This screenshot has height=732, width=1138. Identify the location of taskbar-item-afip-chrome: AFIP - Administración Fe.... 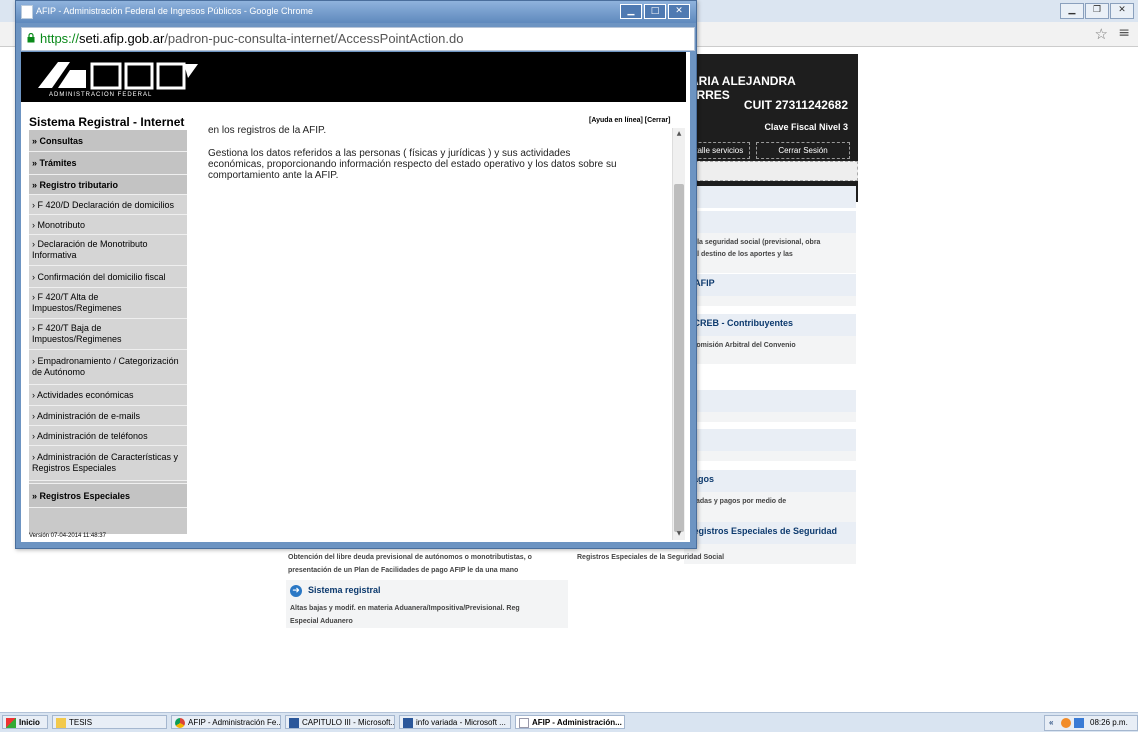
(226, 722).